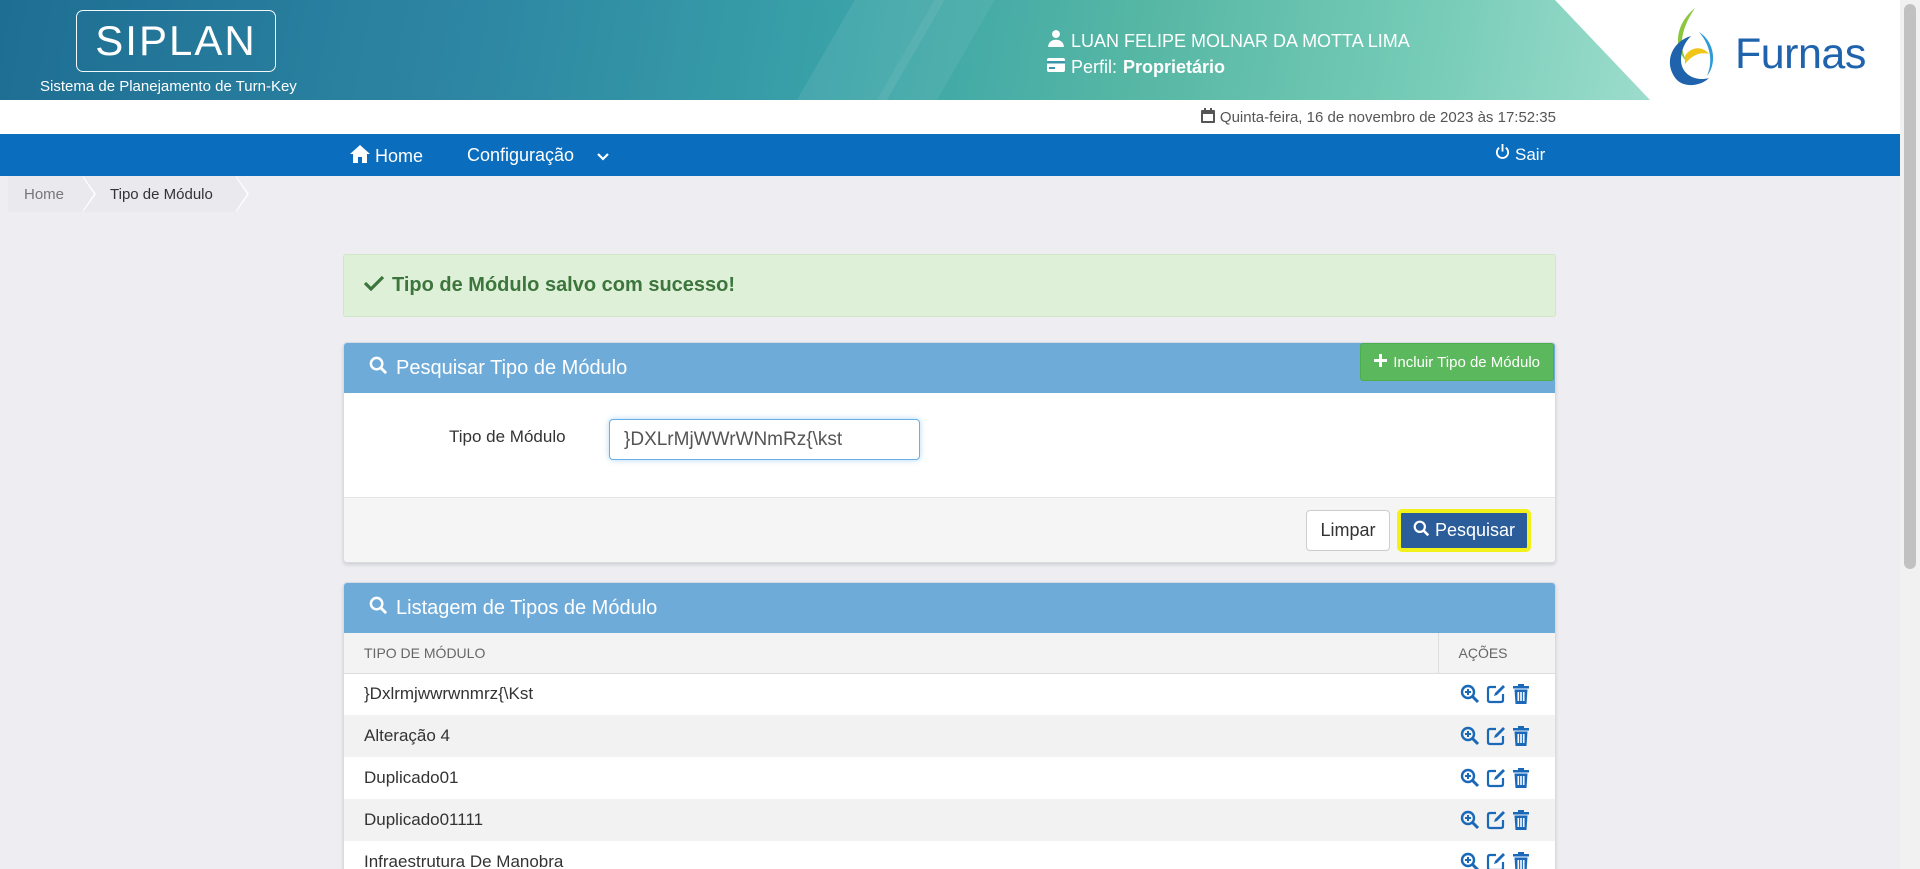 The image size is (1920, 869). Describe the element at coordinates (165, 194) in the screenshot. I see `breadcrumb-current: Tipo de Módulo` at that location.